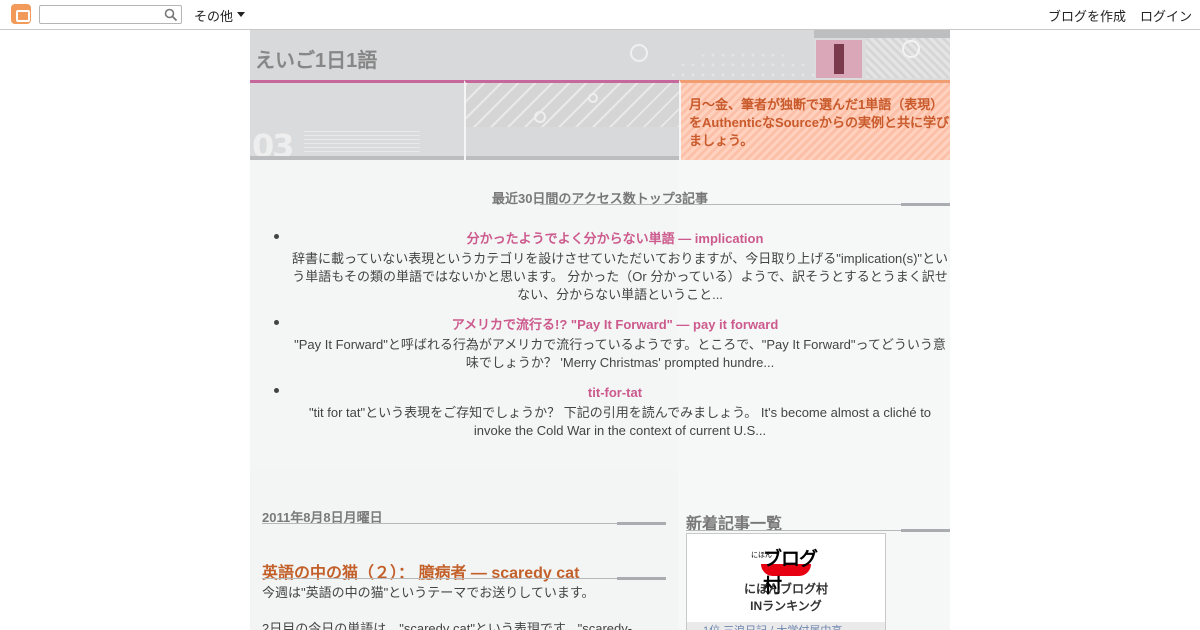  What do you see at coordinates (428, 592) in the screenshot?
I see `post-body-text: 今週は"英語の中の猫"というテーマでお送りしています。` at bounding box center [428, 592].